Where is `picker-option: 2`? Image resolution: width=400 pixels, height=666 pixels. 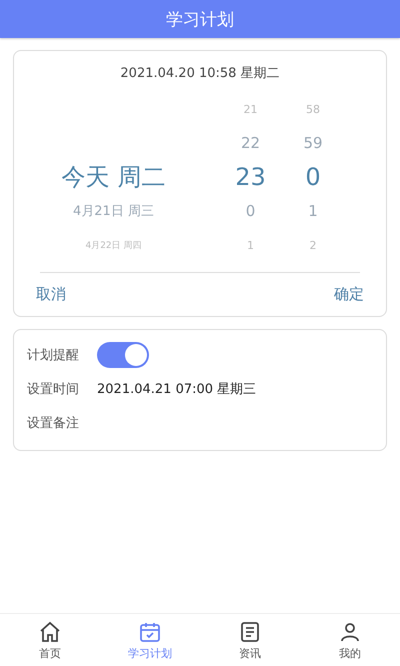 picker-option: 2 is located at coordinates (313, 245).